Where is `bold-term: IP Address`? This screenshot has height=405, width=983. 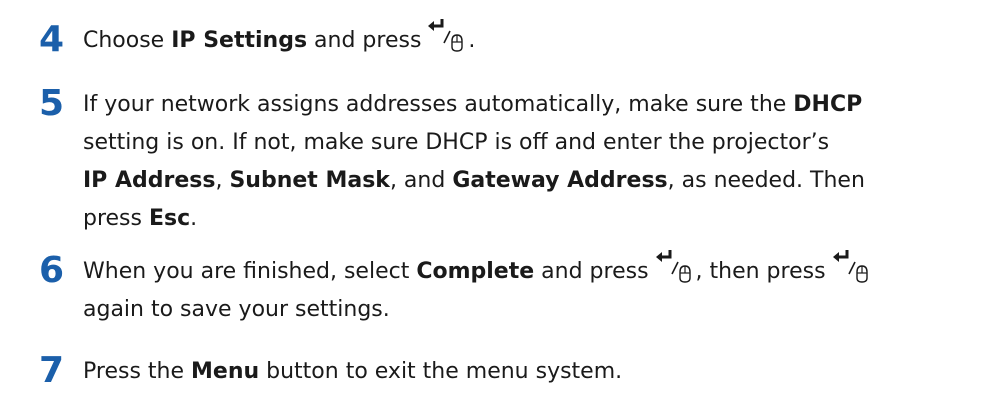 bold-term: IP Address is located at coordinates (149, 180).